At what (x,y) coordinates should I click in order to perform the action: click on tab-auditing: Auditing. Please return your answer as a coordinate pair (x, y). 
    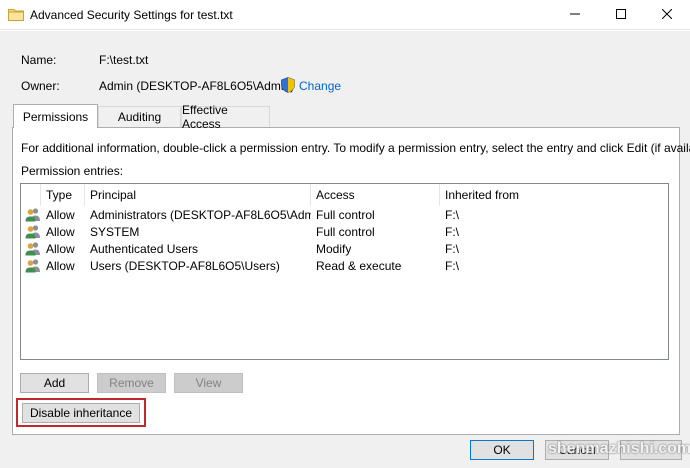
    Looking at the image, I should click on (139, 116).